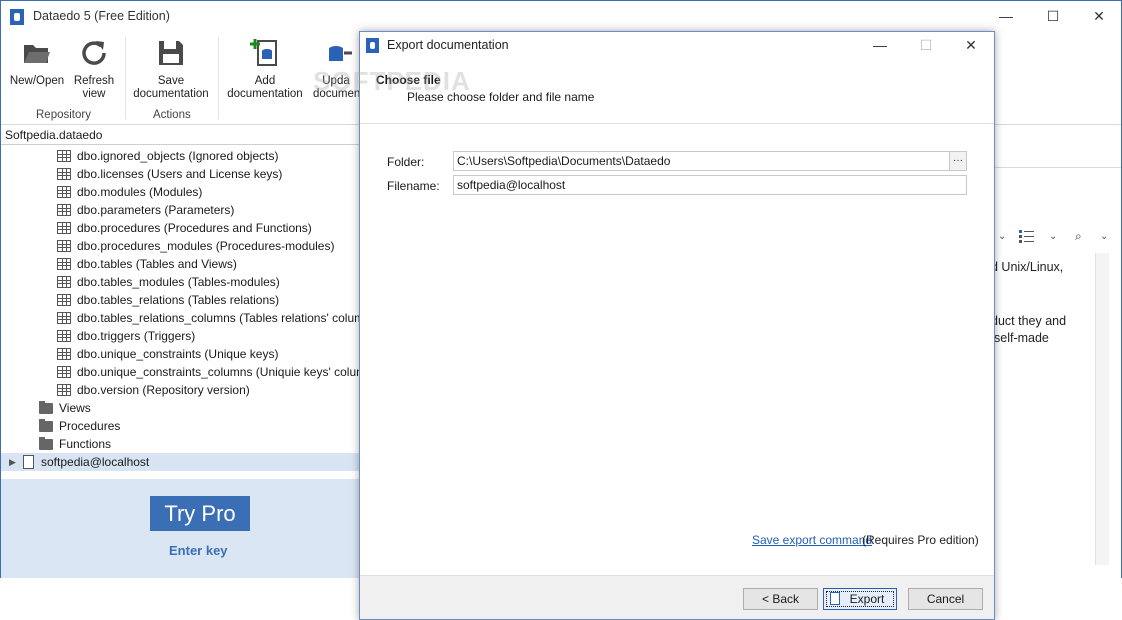 The width and height of the screenshot is (1122, 620). What do you see at coordinates (178, 354) in the screenshot?
I see `tree-item-label: dbo.unique_constraints (Unique keys)` at bounding box center [178, 354].